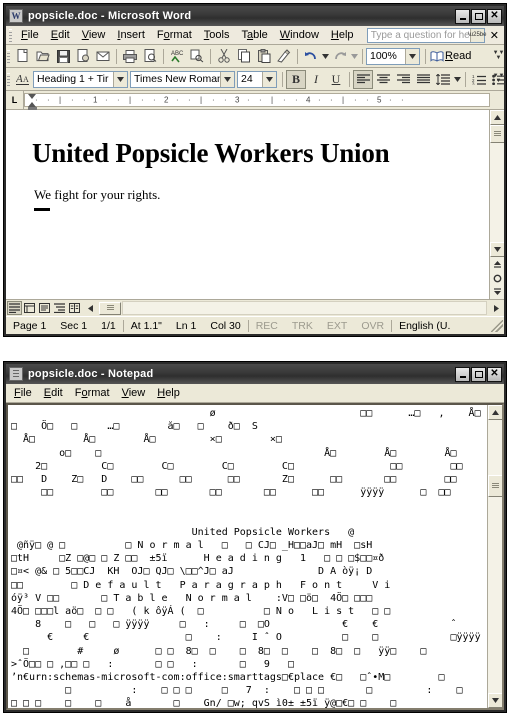 This screenshot has height=716, width=510. What do you see at coordinates (496, 117) in the screenshot?
I see `scroll-up-button` at bounding box center [496, 117].